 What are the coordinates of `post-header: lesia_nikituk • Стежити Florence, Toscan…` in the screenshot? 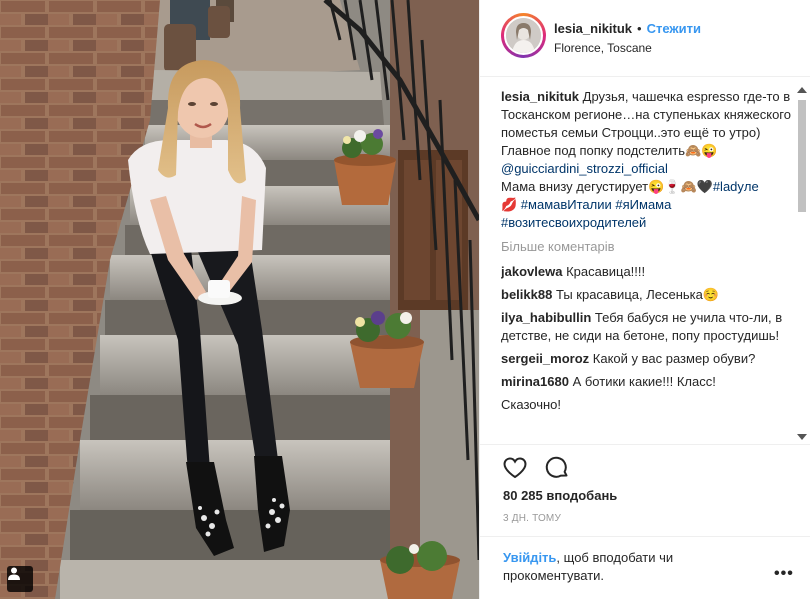 It's located at (645, 38).